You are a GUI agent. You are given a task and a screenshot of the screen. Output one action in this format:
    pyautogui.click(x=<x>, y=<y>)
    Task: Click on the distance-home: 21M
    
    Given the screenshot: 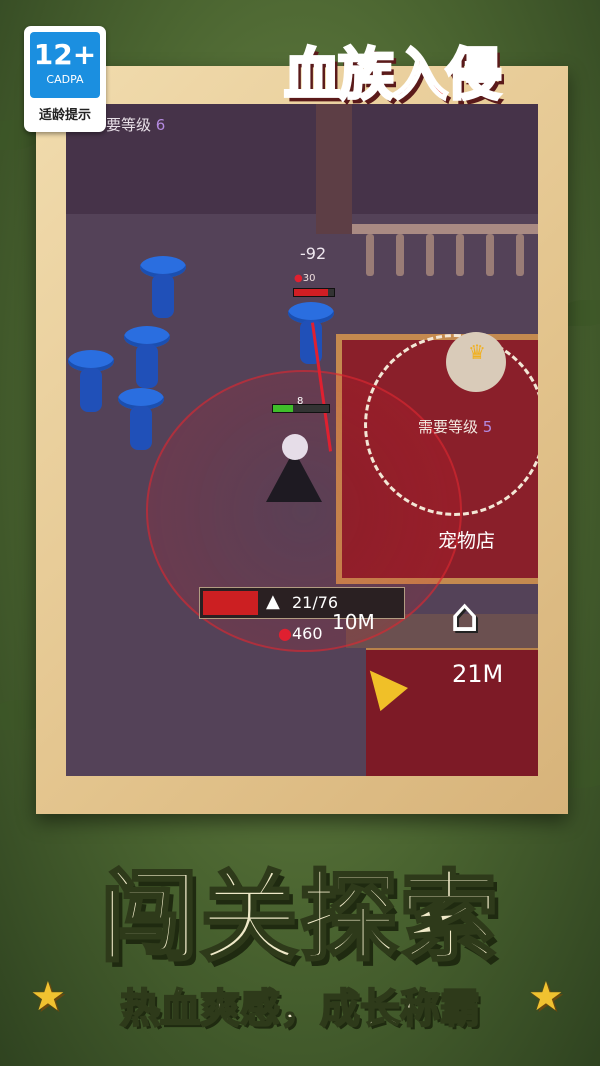 What is the action you would take?
    pyautogui.click(x=478, y=674)
    